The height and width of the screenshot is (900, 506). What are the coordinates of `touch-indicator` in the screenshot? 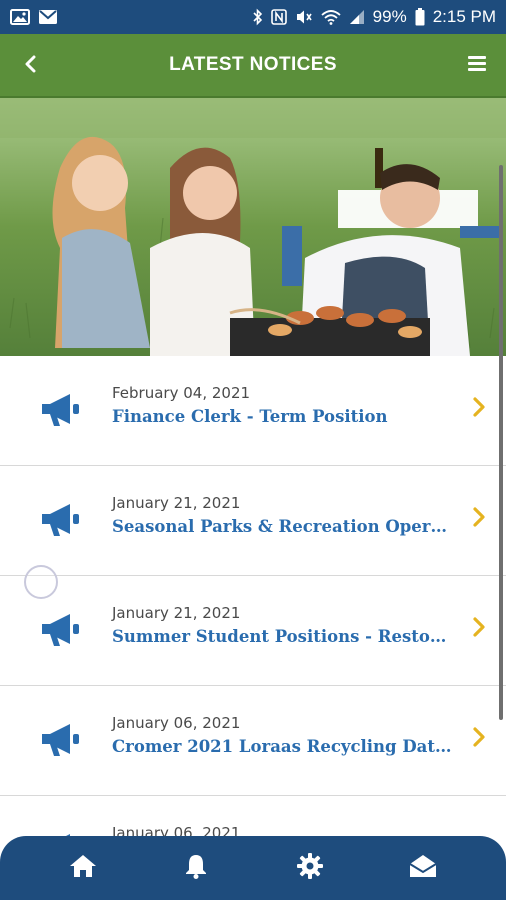 It's located at (41, 582).